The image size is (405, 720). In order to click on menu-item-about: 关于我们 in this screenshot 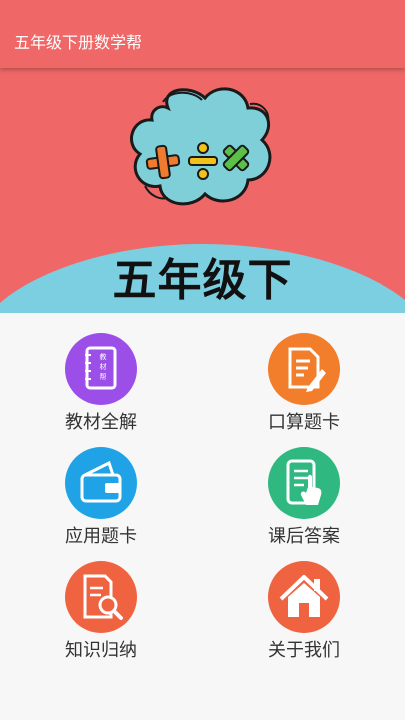, I will do `click(304, 615)`.